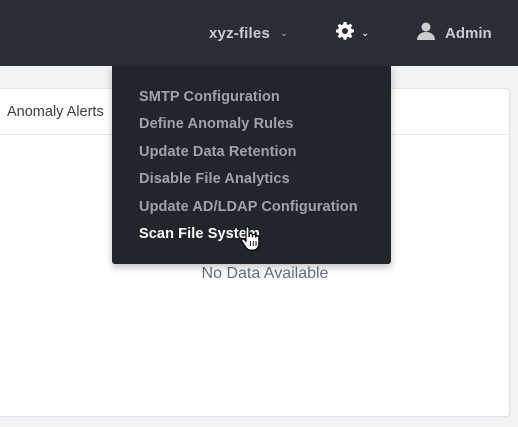  What do you see at coordinates (345, 33) in the screenshot?
I see `gear-icon` at bounding box center [345, 33].